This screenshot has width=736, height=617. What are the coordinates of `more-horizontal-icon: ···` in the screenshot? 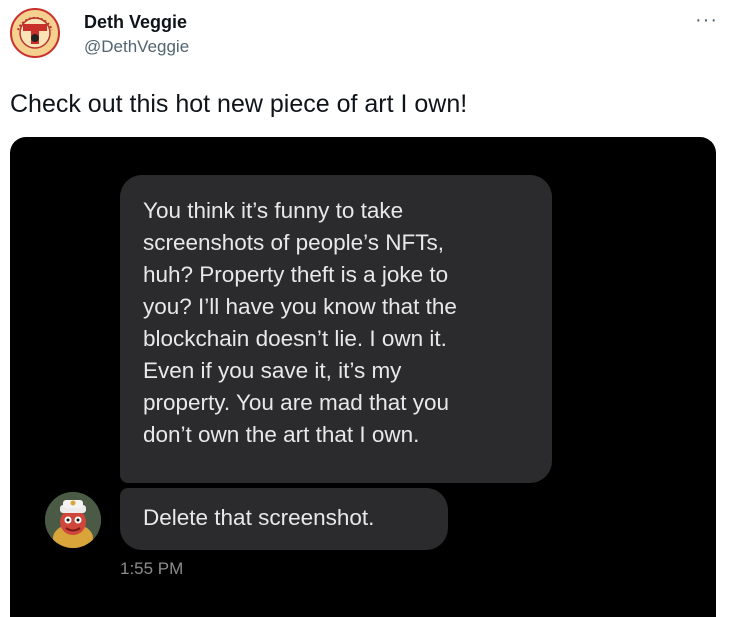 It's located at (706, 20).